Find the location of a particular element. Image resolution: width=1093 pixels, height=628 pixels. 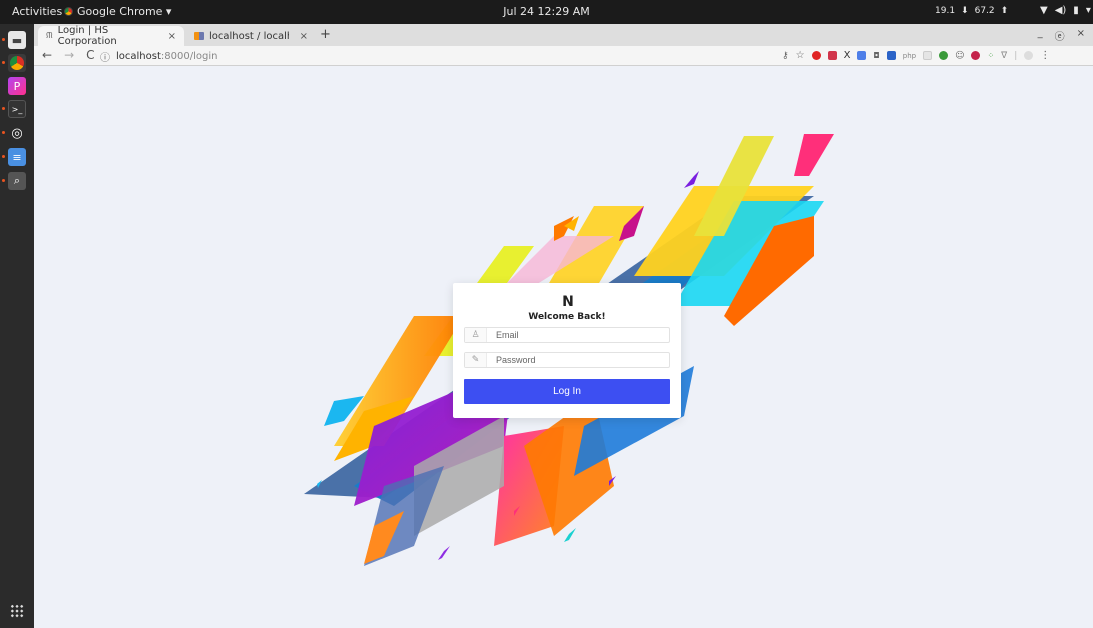

dock: ▬ P >_ ◎ ≡ ⌕ is located at coordinates (17, 326).